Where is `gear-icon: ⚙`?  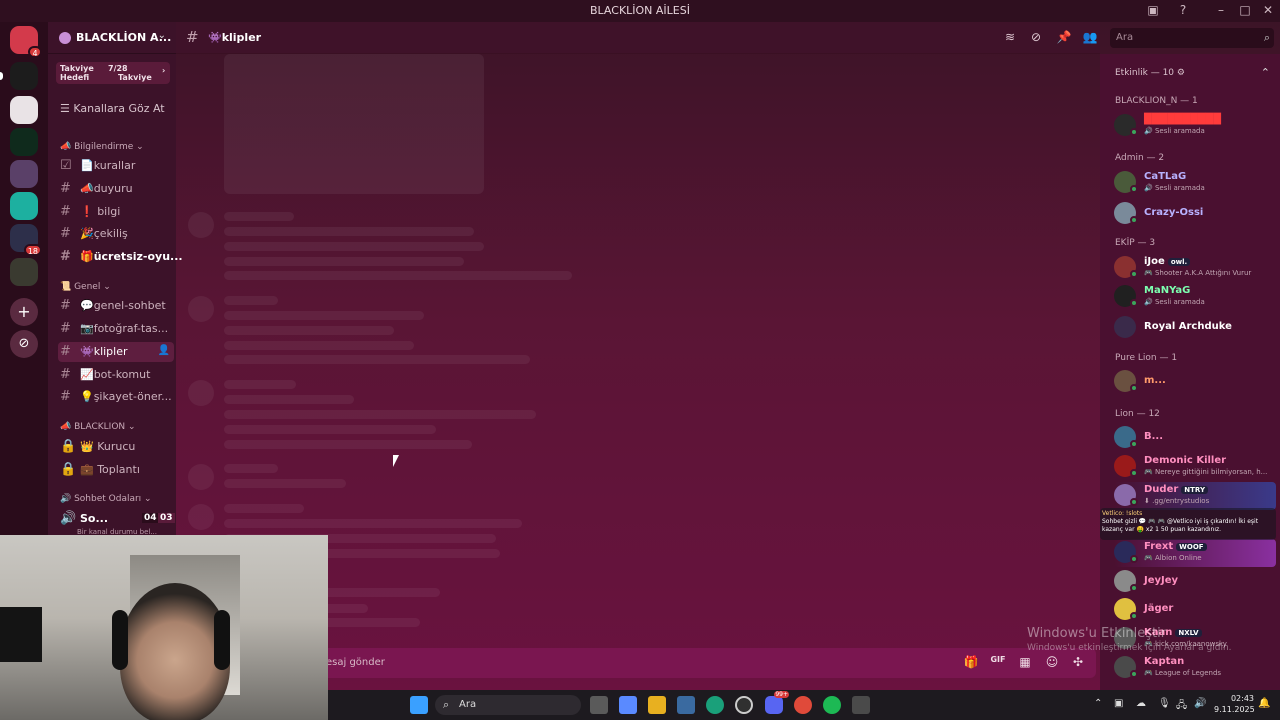
gear-icon: ⚙ is located at coordinates (1181, 73).